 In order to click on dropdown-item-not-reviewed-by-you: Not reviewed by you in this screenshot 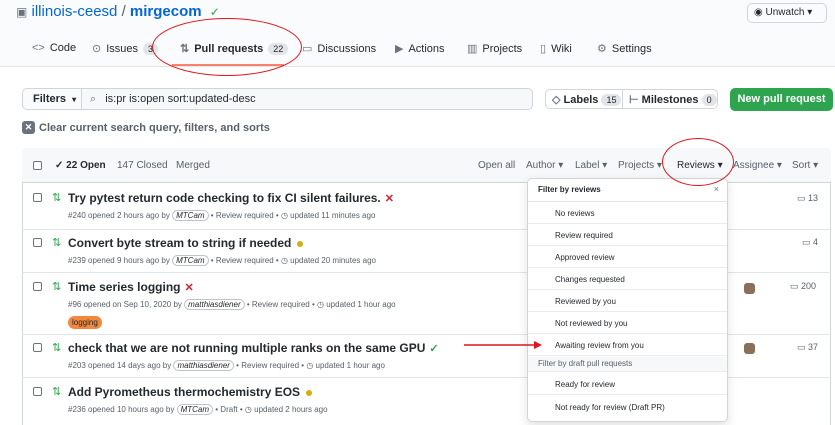, I will do `click(627, 323)`.